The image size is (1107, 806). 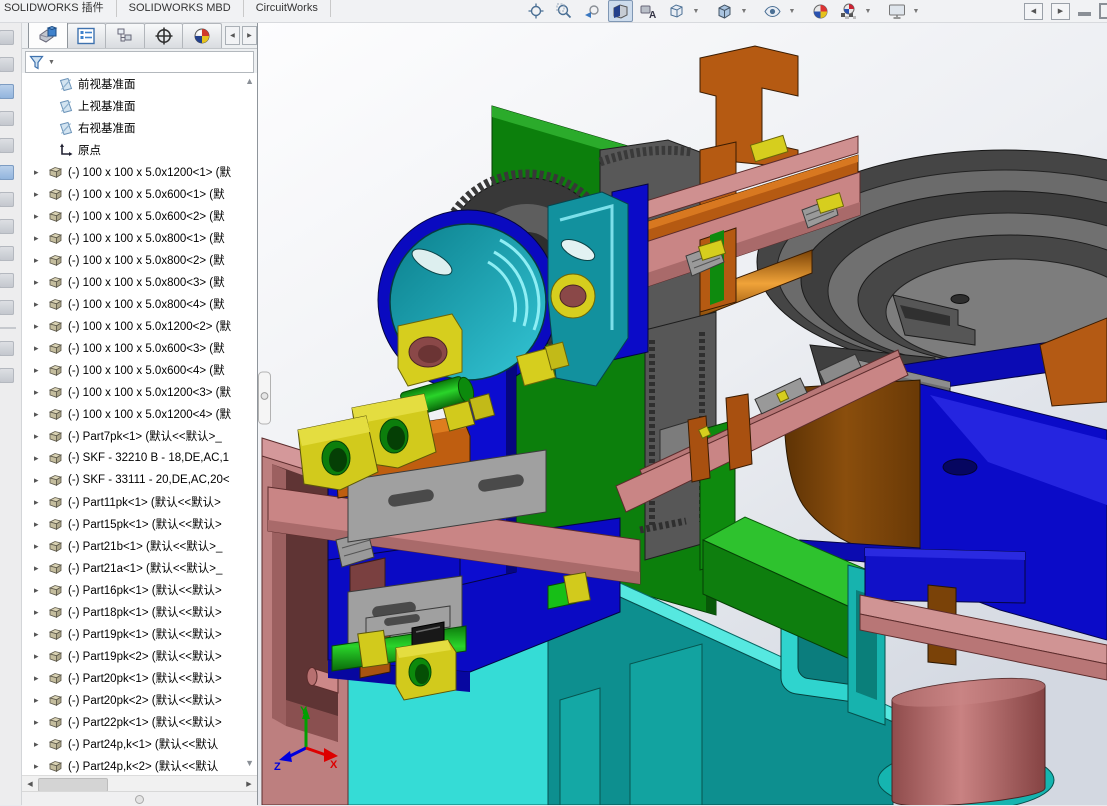 What do you see at coordinates (249, 35) in the screenshot?
I see `panel-tab-scroll-right: ▶` at bounding box center [249, 35].